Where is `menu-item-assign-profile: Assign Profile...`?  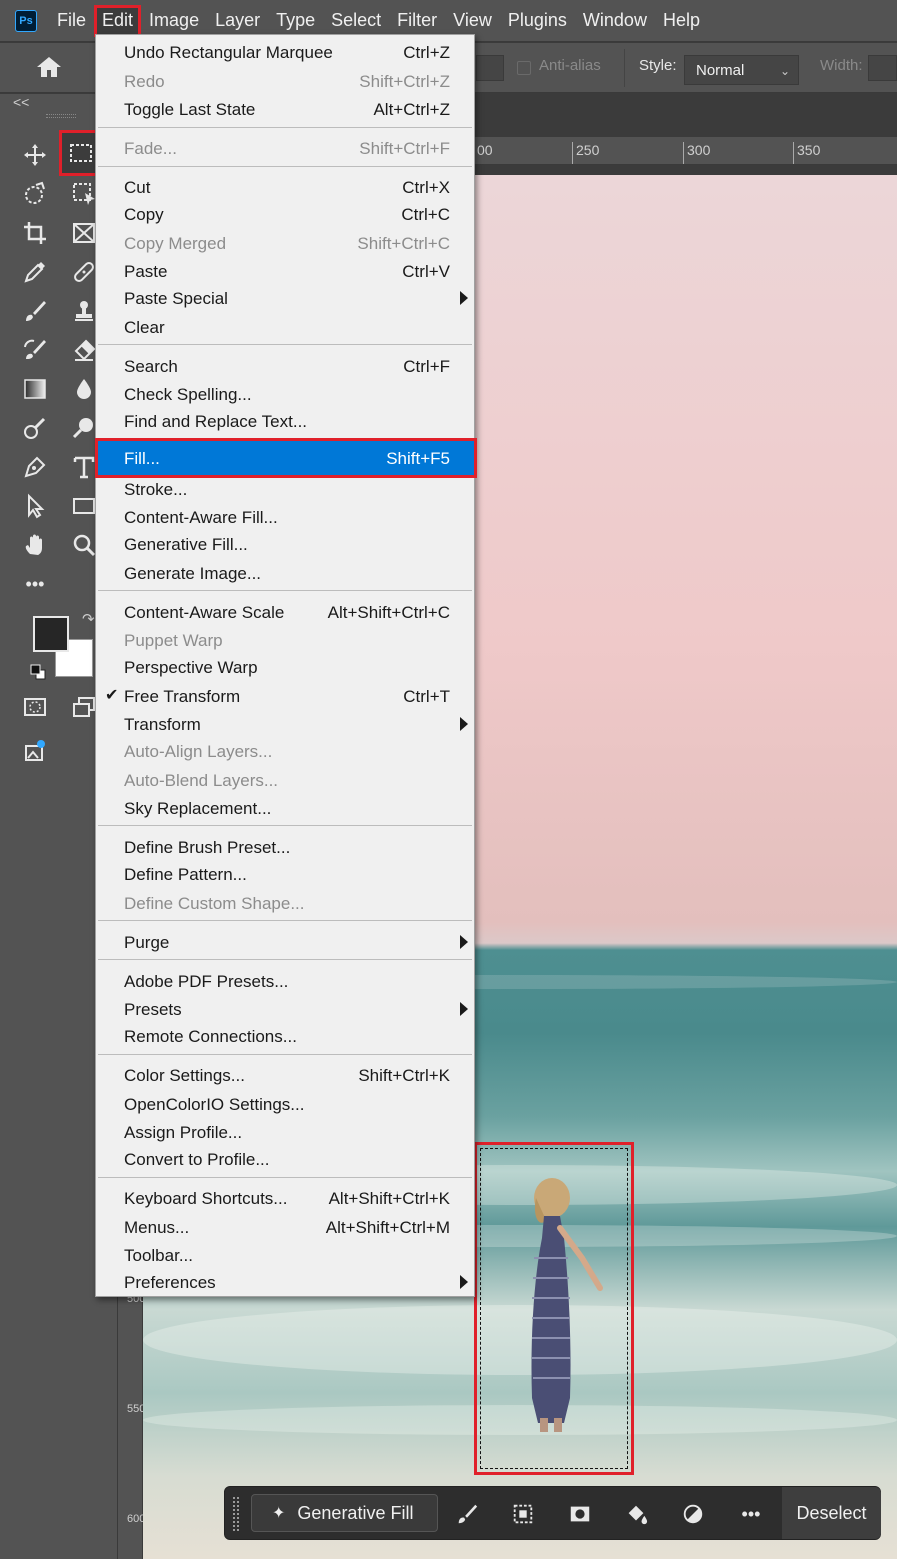 menu-item-assign-profile: Assign Profile... is located at coordinates (285, 1133).